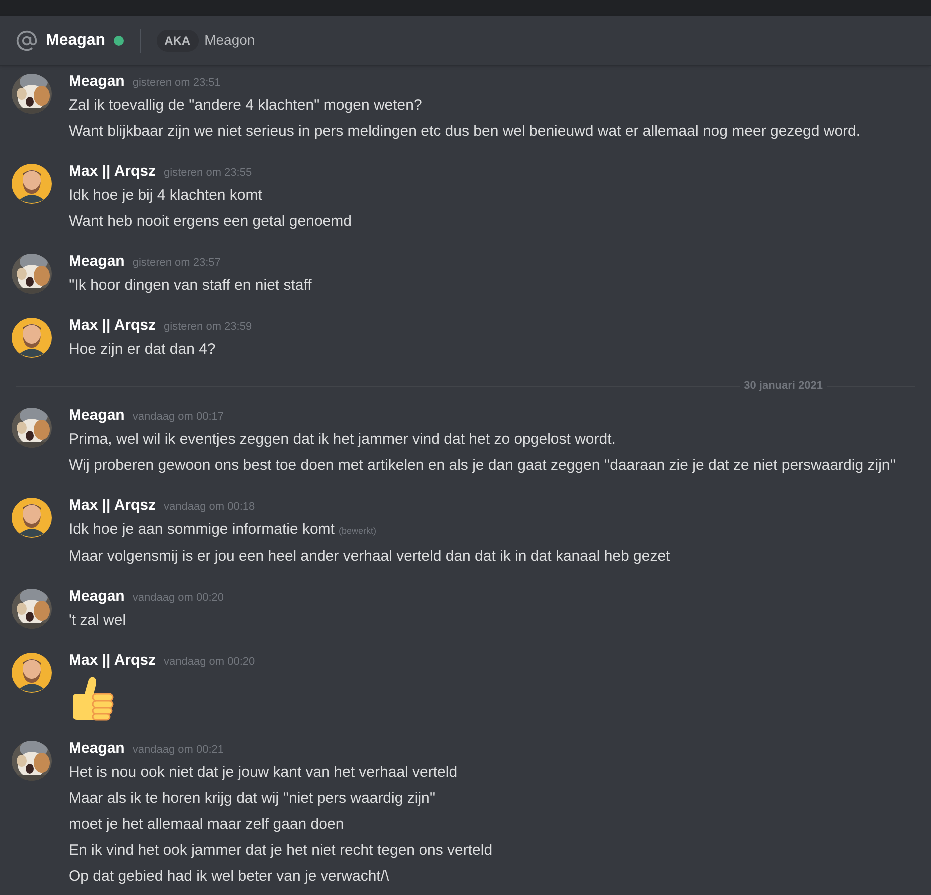 The height and width of the screenshot is (895, 931). I want to click on message-text: 't zal wel, so click(97, 621).